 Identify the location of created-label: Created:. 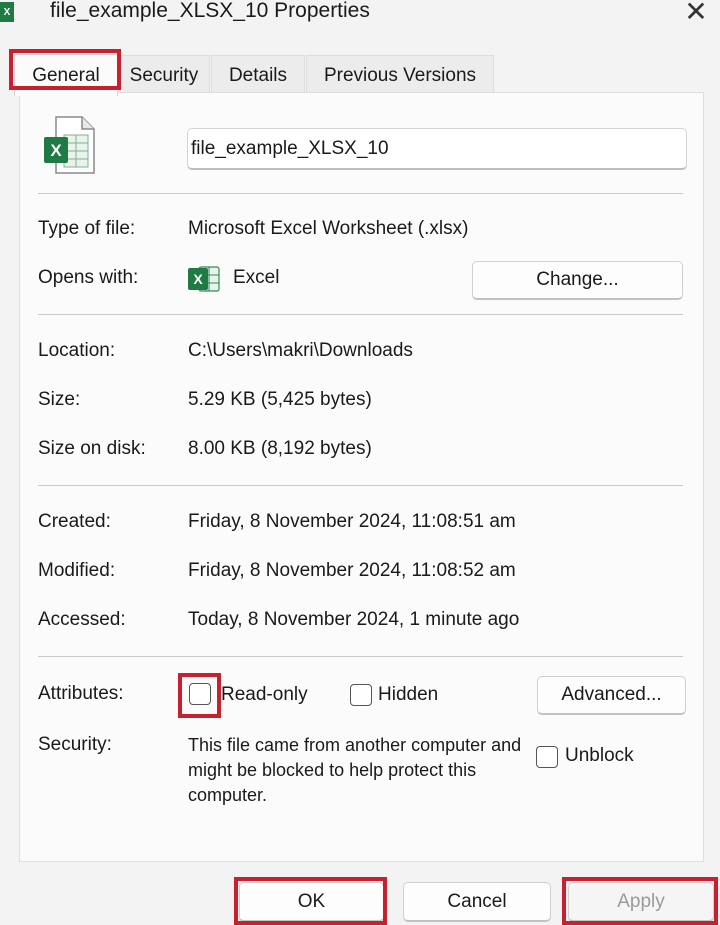
(74, 521).